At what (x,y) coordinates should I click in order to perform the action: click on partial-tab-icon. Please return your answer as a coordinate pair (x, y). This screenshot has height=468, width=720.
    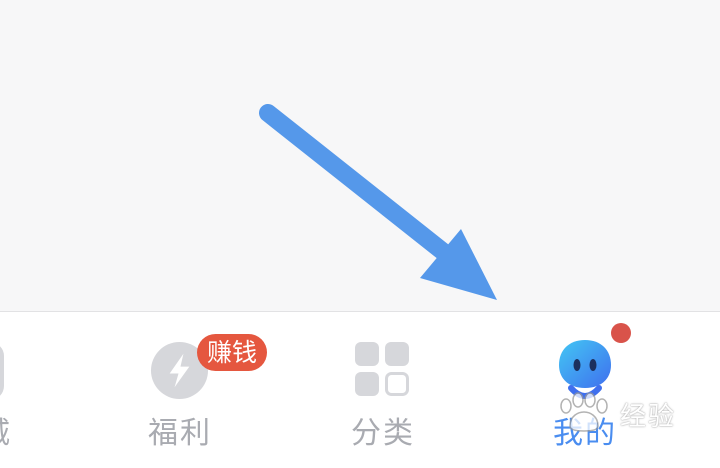
    Looking at the image, I should click on (2, 371).